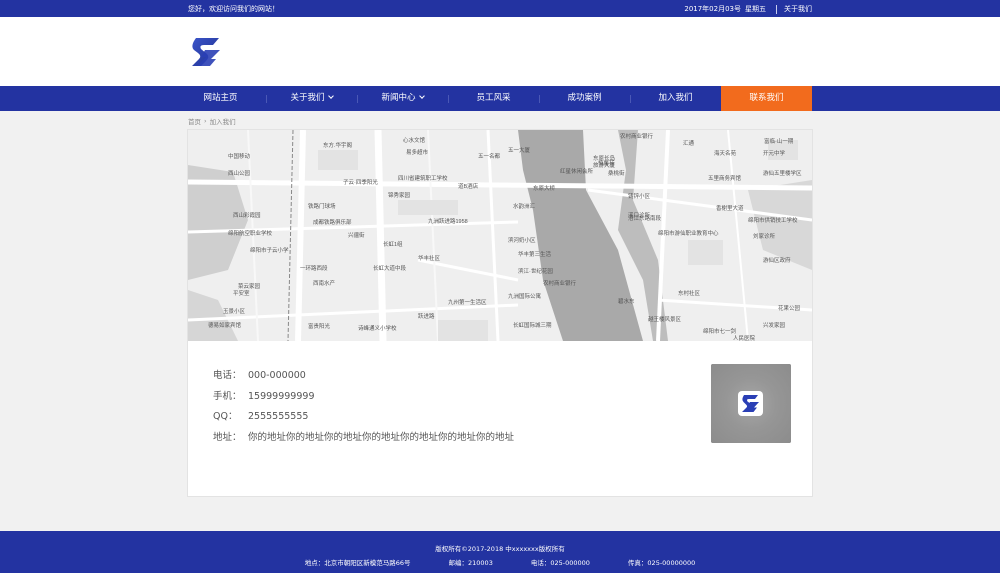  I want to click on map-label: 五一名都, so click(489, 156).